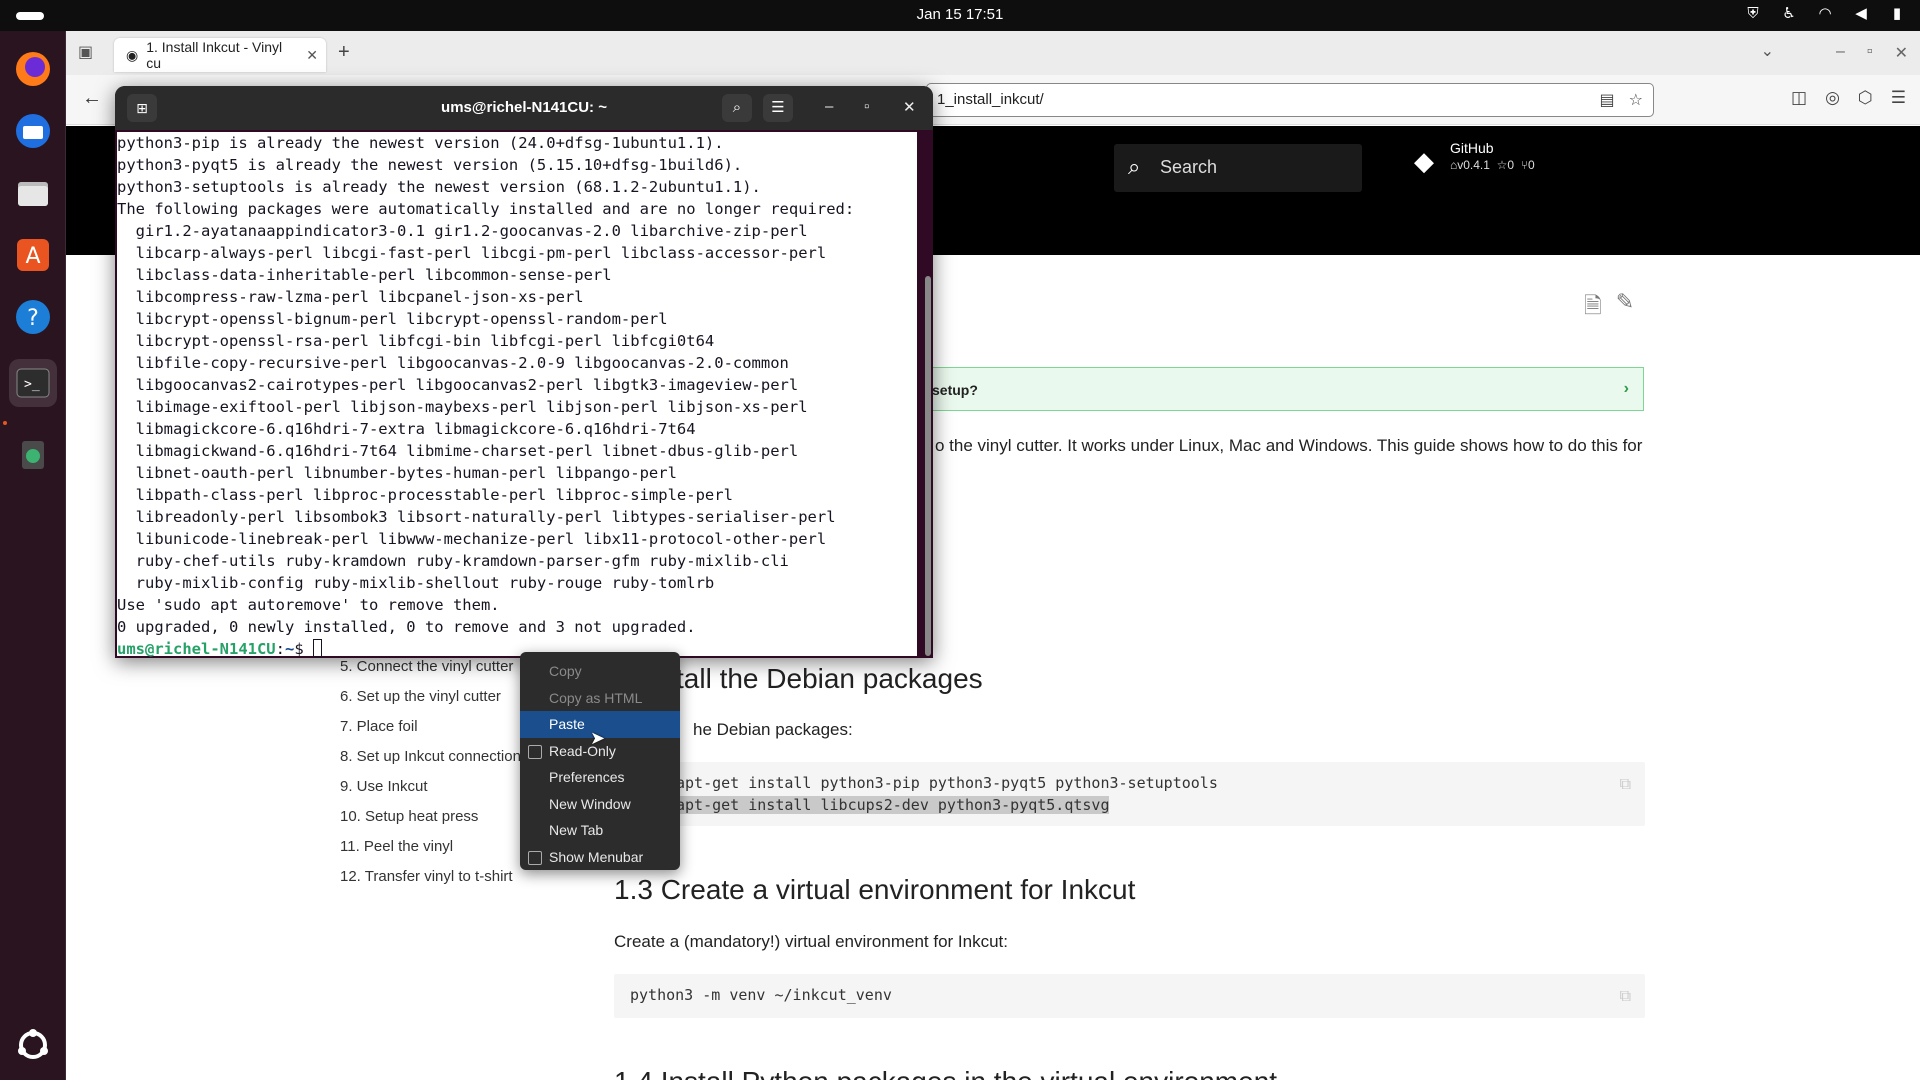  Describe the element at coordinates (600, 671) in the screenshot. I see `menu-item-copy: Copy` at that location.